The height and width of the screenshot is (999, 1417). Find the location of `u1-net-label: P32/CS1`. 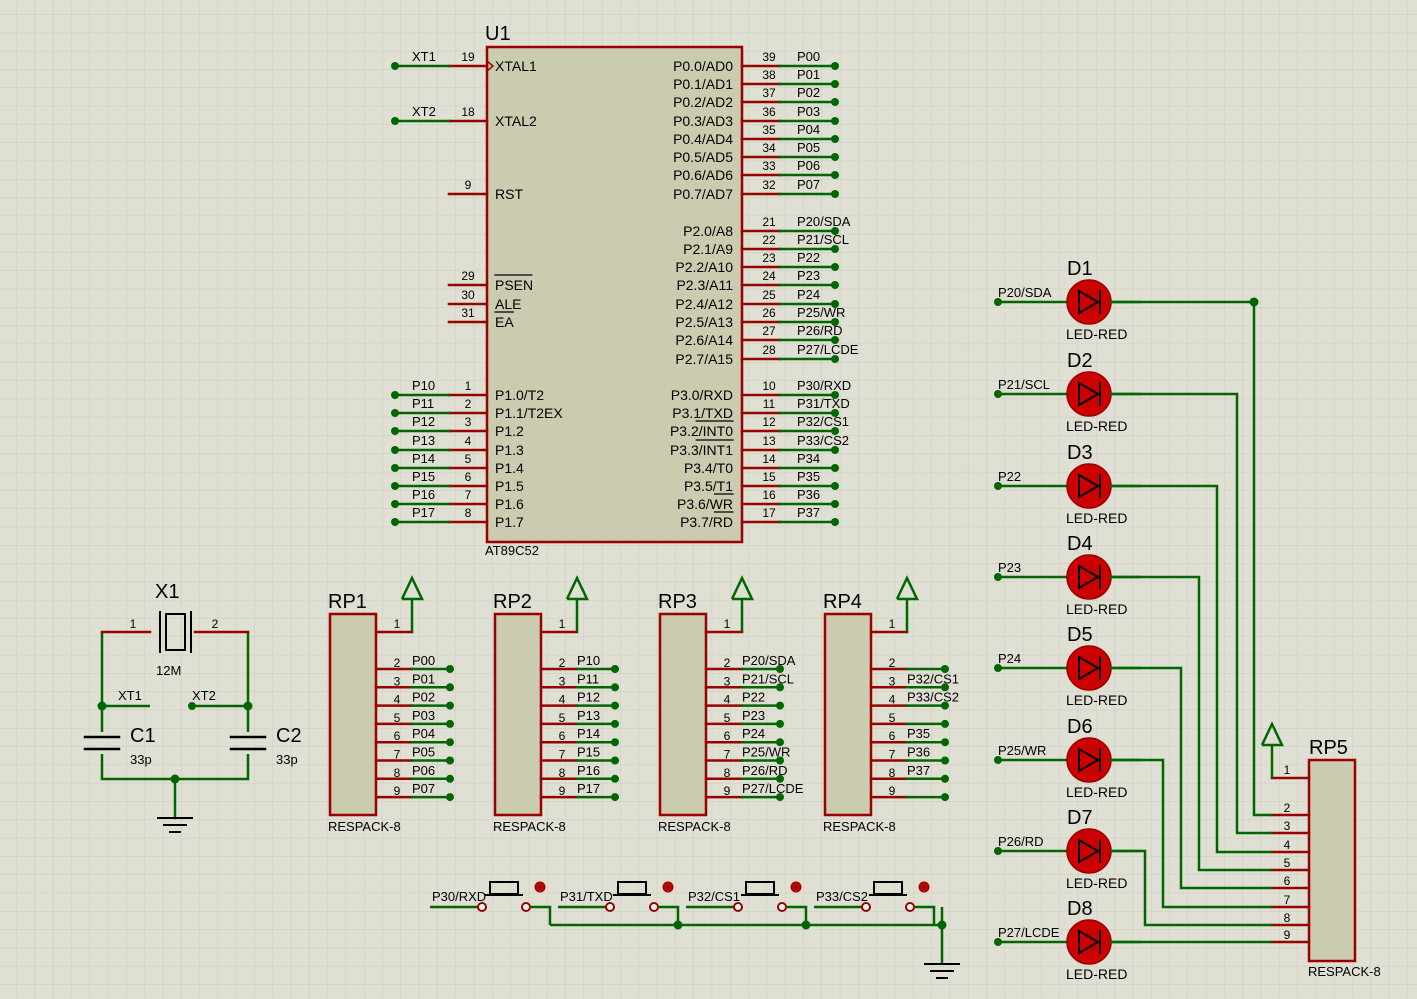

u1-net-label: P32/CS1 is located at coordinates (823, 421).